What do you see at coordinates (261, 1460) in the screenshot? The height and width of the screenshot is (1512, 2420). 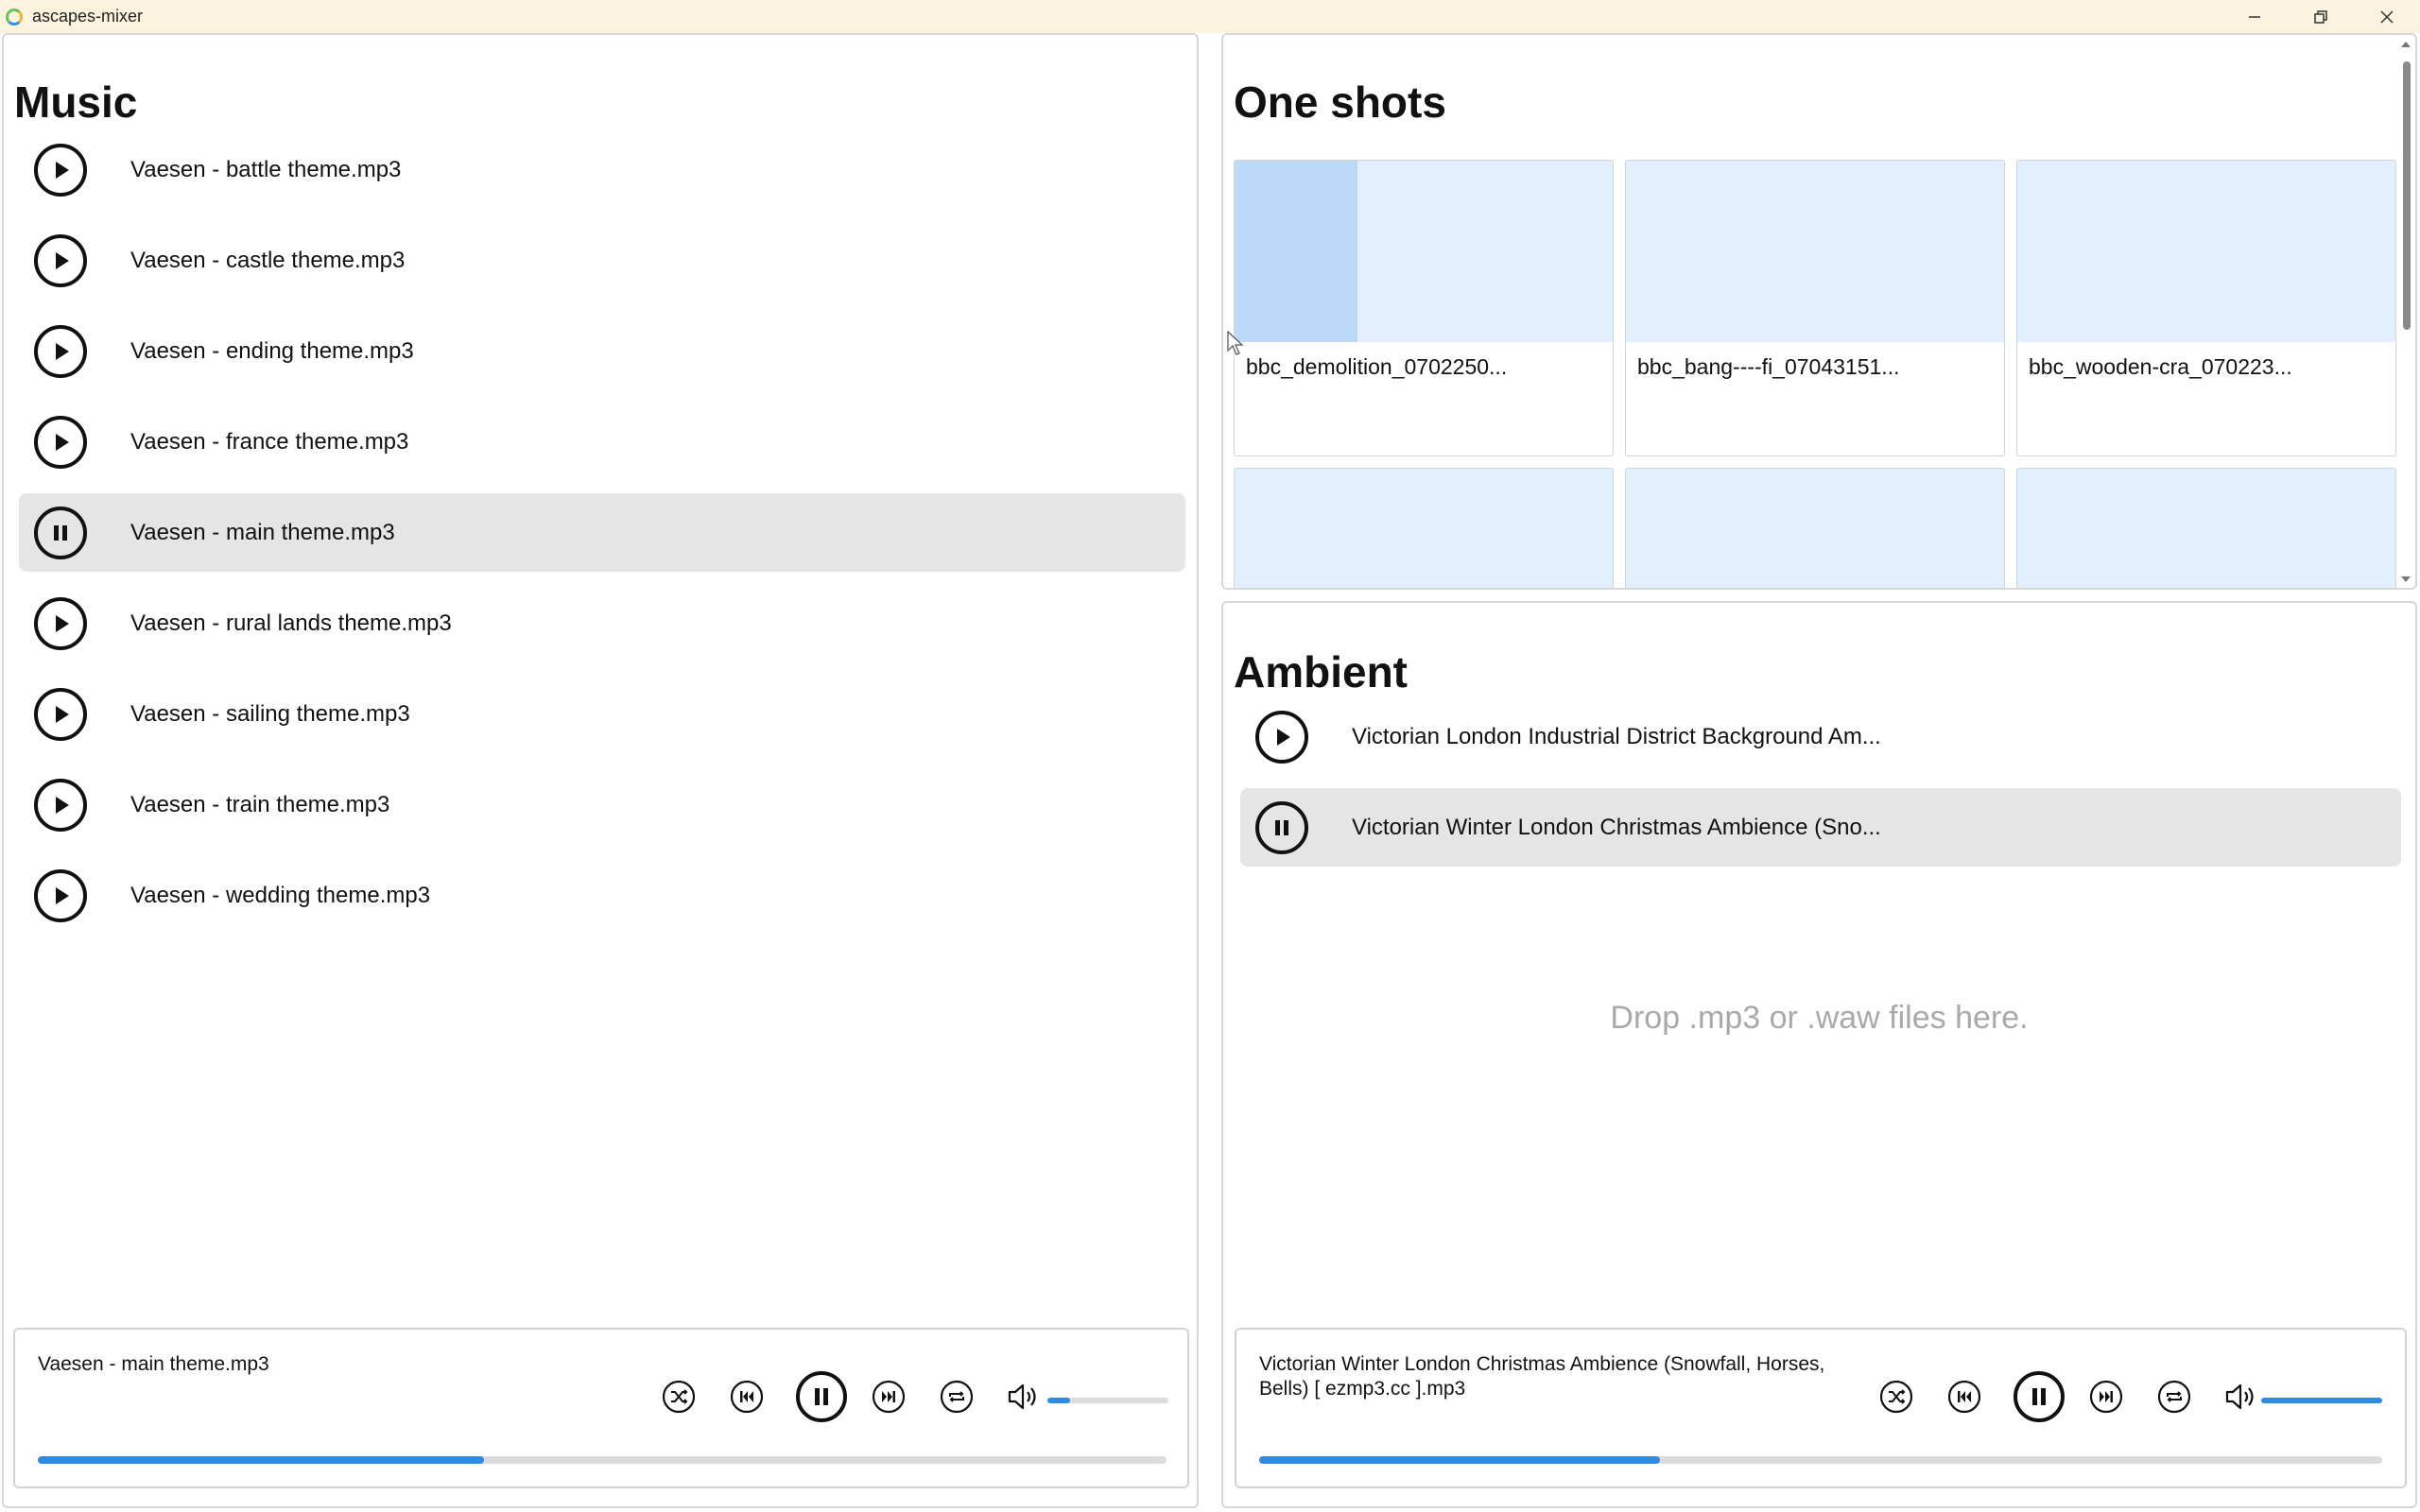 I see `music-playback-progress` at bounding box center [261, 1460].